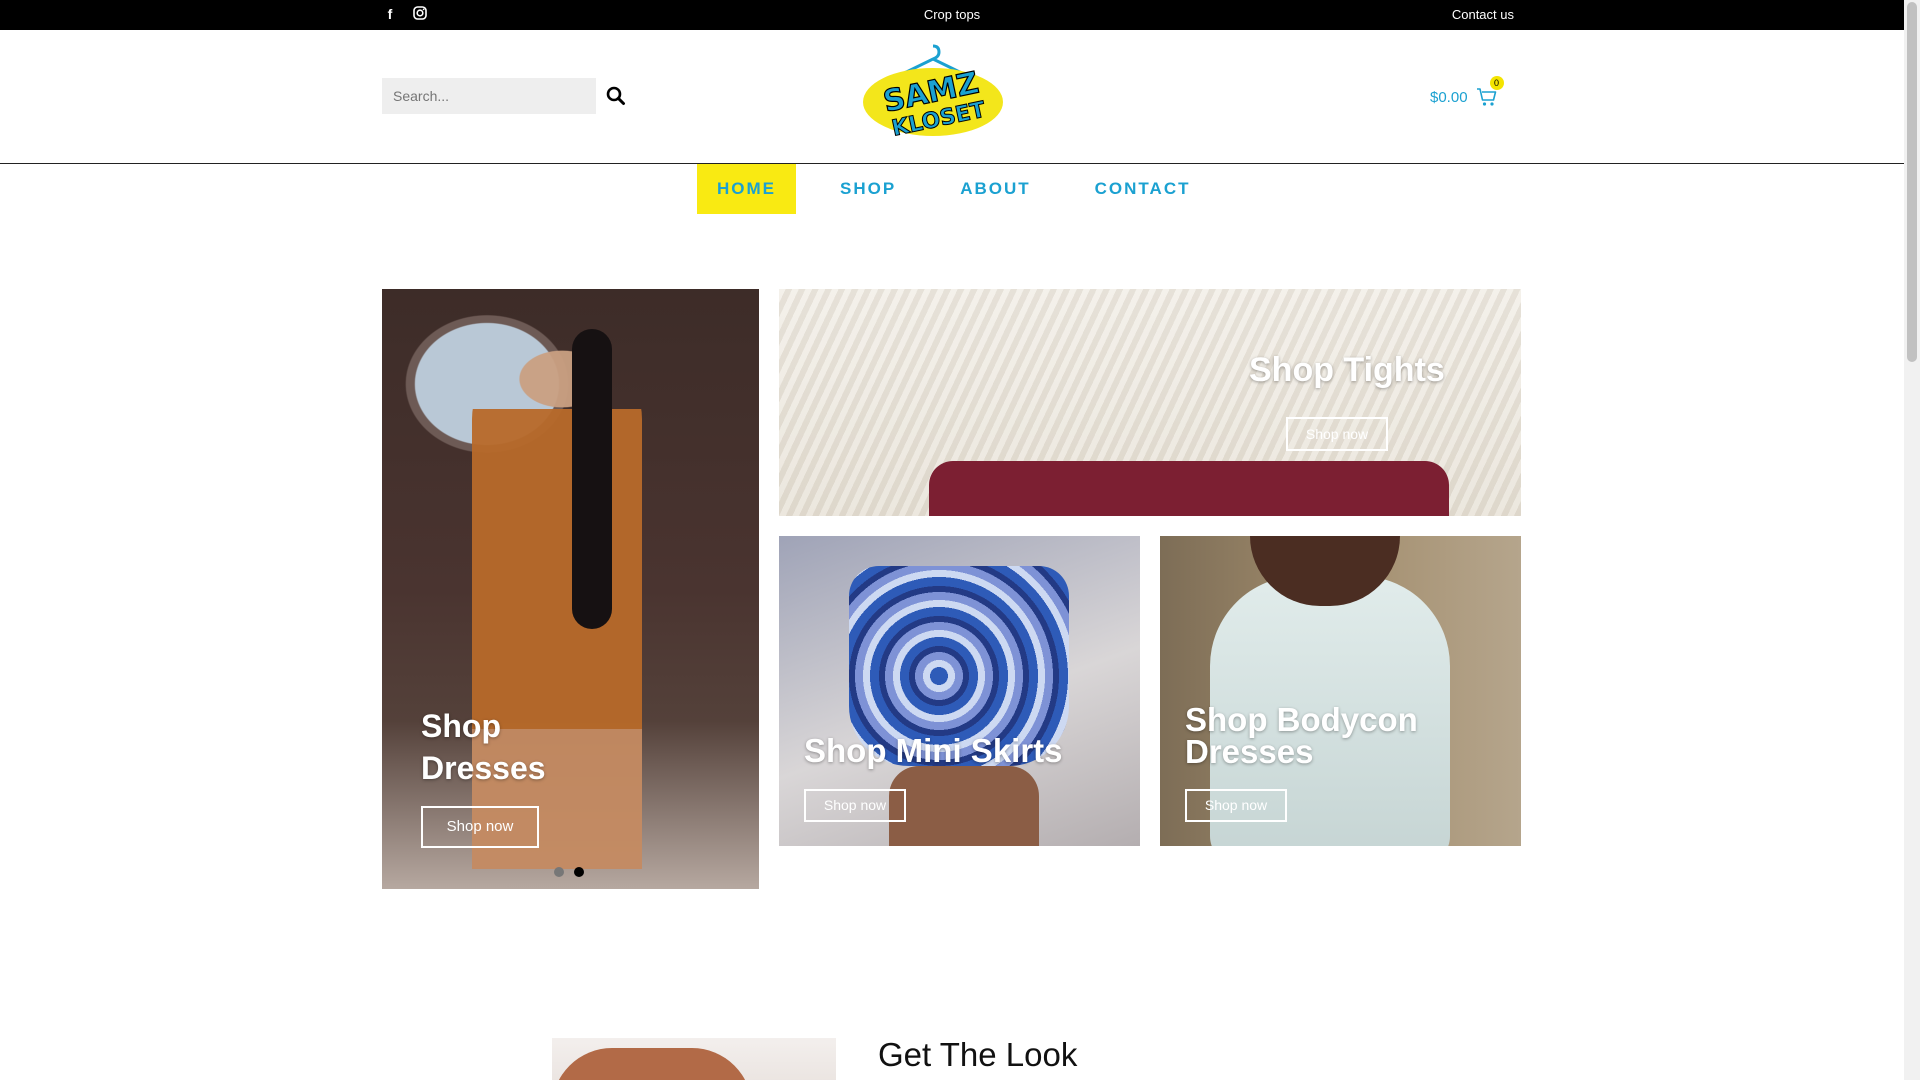 This screenshot has width=1920, height=1080. Describe the element at coordinates (480, 827) in the screenshot. I see `shop-dresses-button: Shop now` at that location.